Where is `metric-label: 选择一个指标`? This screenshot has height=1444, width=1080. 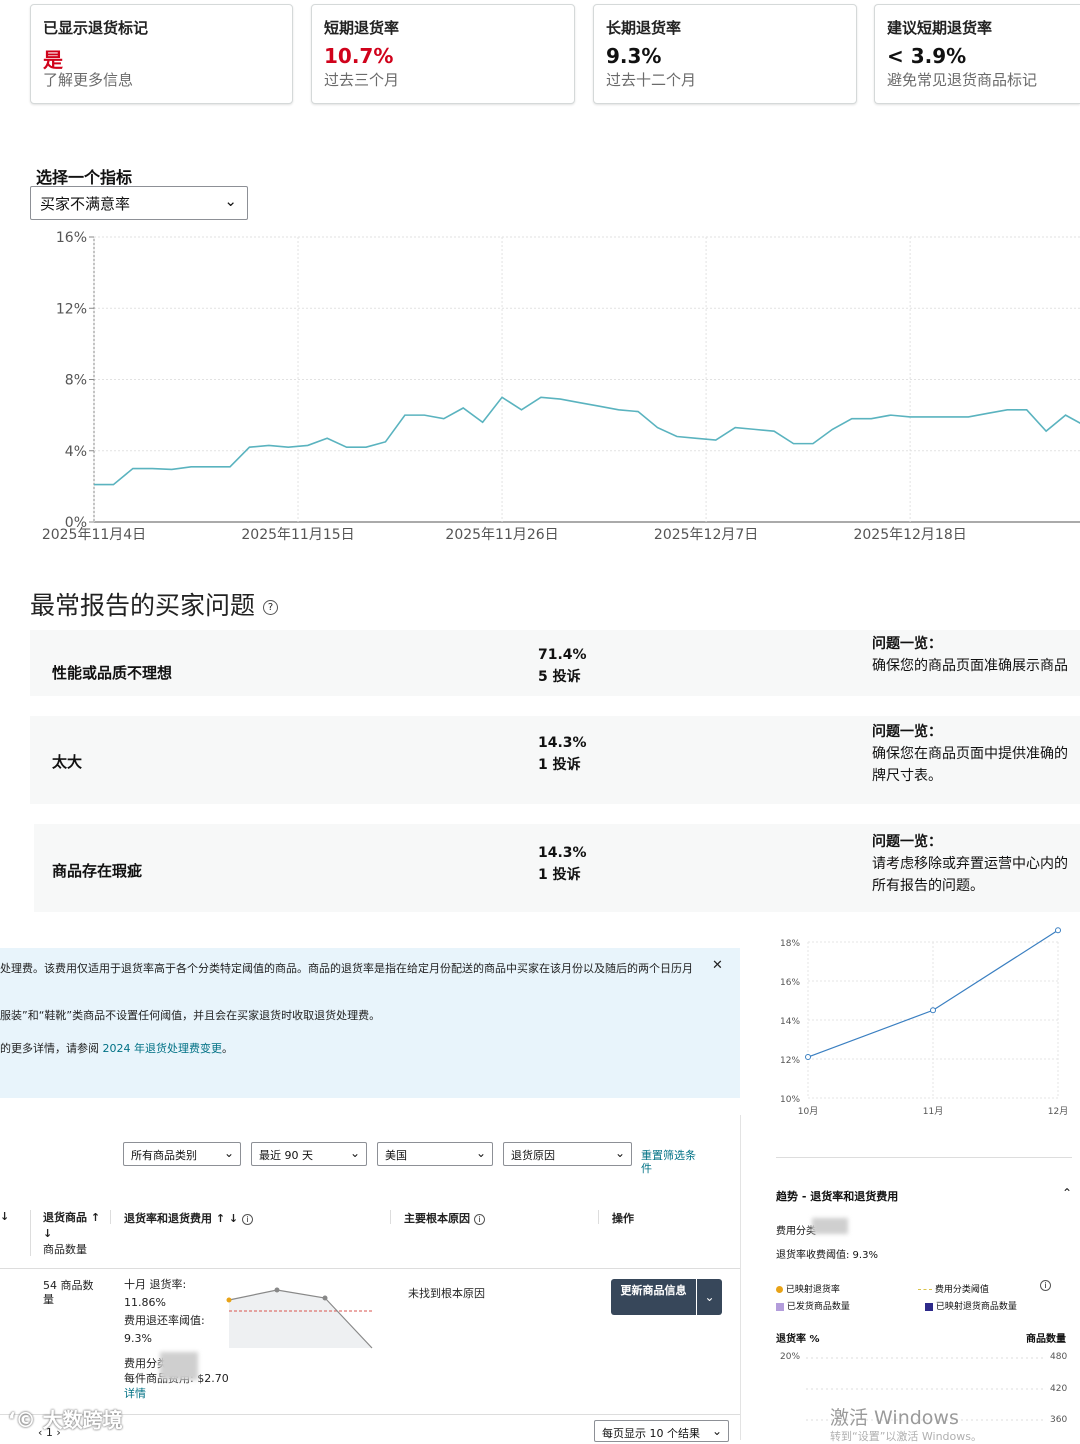 metric-label: 选择一个指标 is located at coordinates (84, 177).